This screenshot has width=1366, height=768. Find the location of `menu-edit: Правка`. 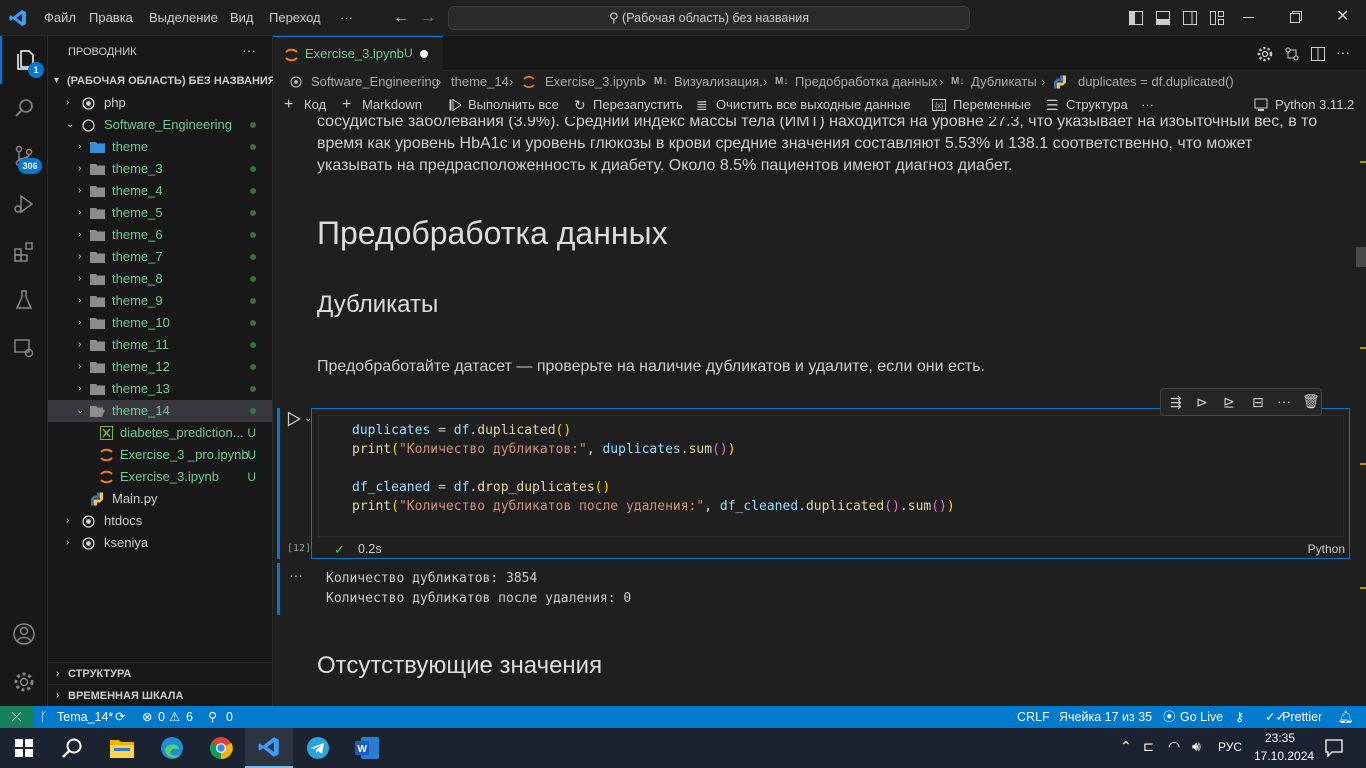

menu-edit: Правка is located at coordinates (111, 18).